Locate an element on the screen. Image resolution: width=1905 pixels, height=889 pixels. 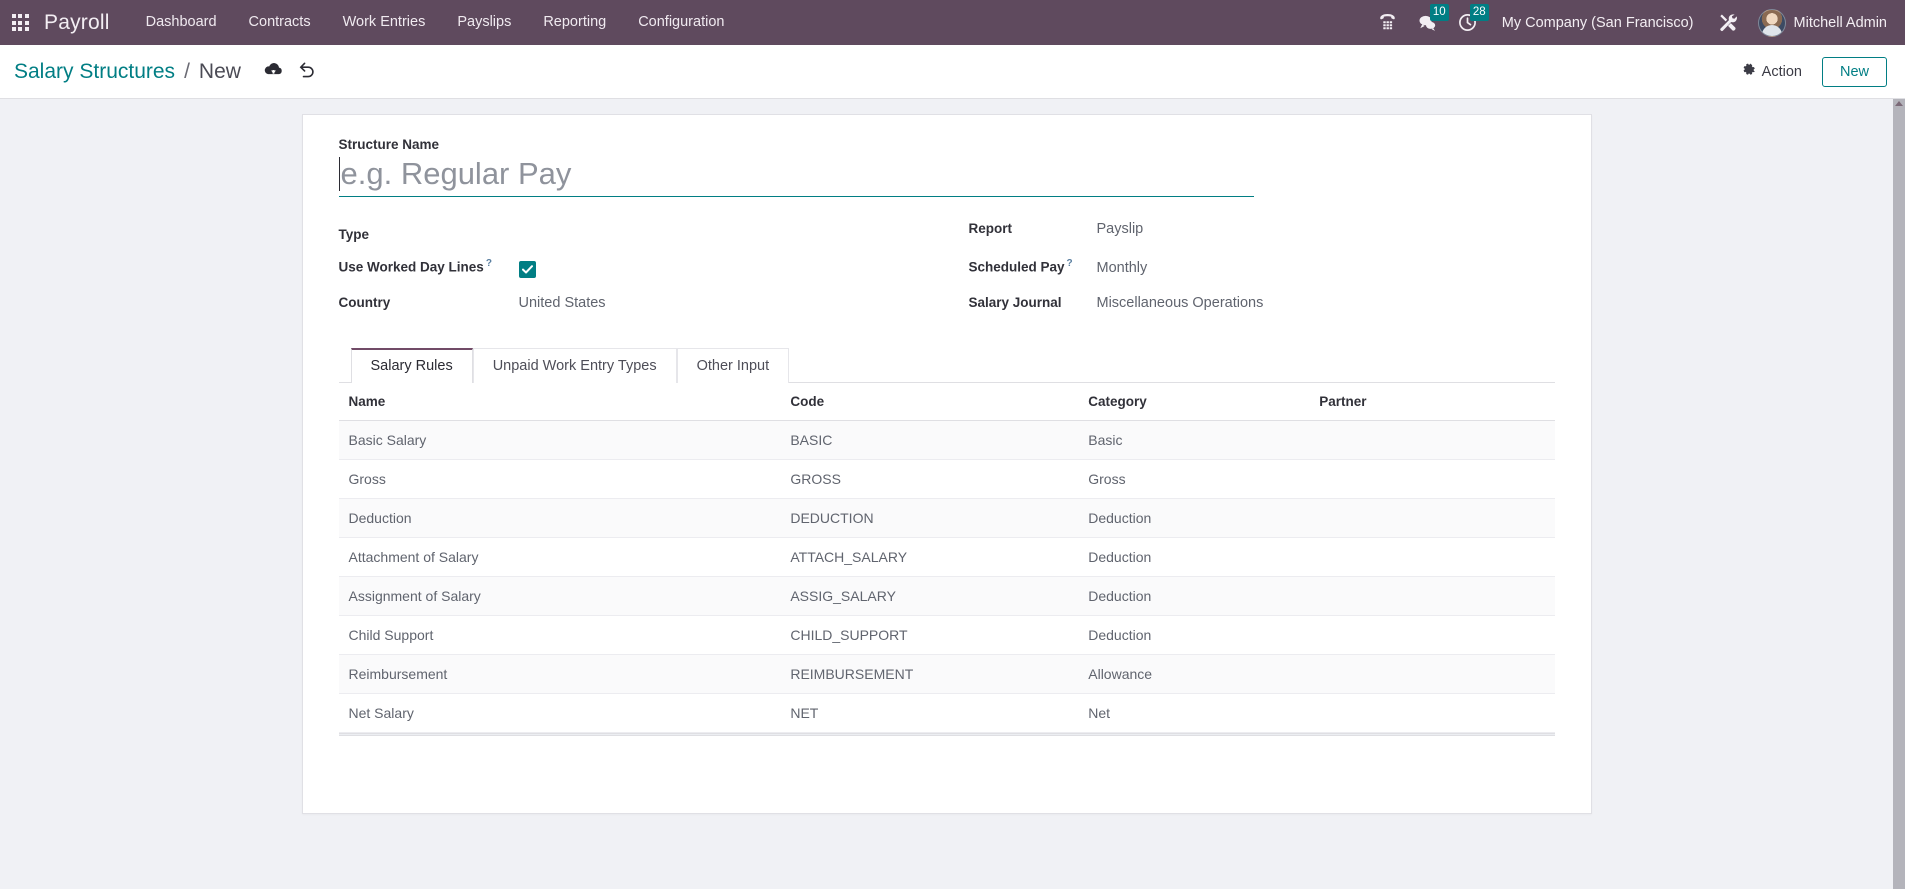
undo-icon is located at coordinates (307, 72).